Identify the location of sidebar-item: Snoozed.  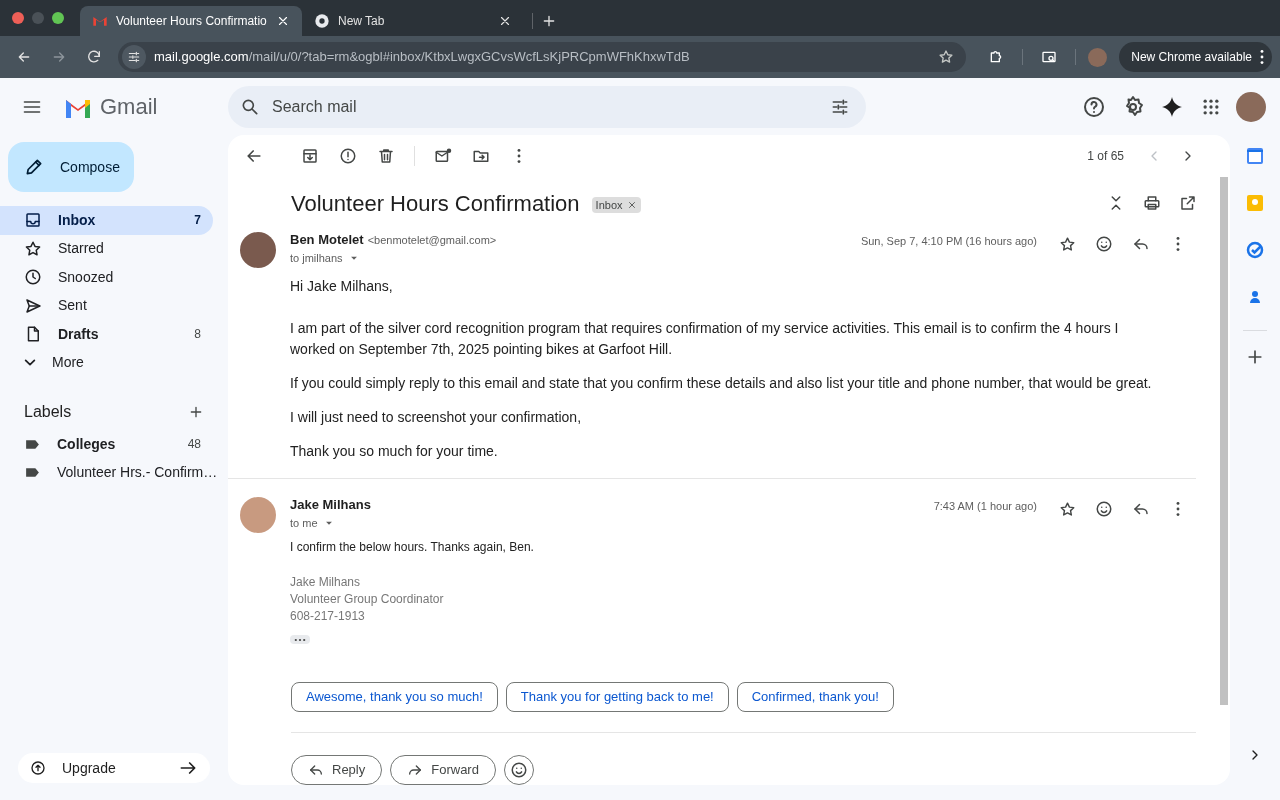
(106, 277).